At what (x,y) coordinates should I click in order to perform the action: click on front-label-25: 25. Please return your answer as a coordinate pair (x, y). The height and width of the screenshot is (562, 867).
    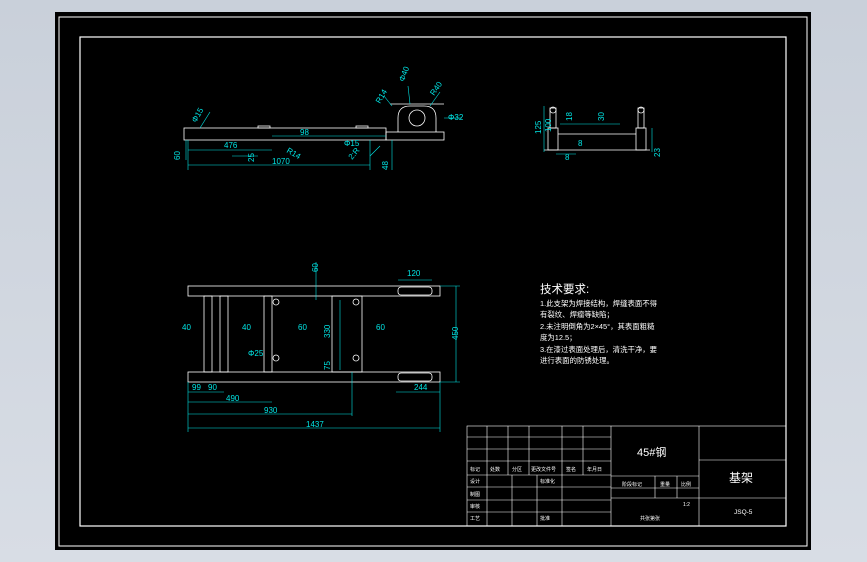
    Looking at the image, I should click on (251, 157).